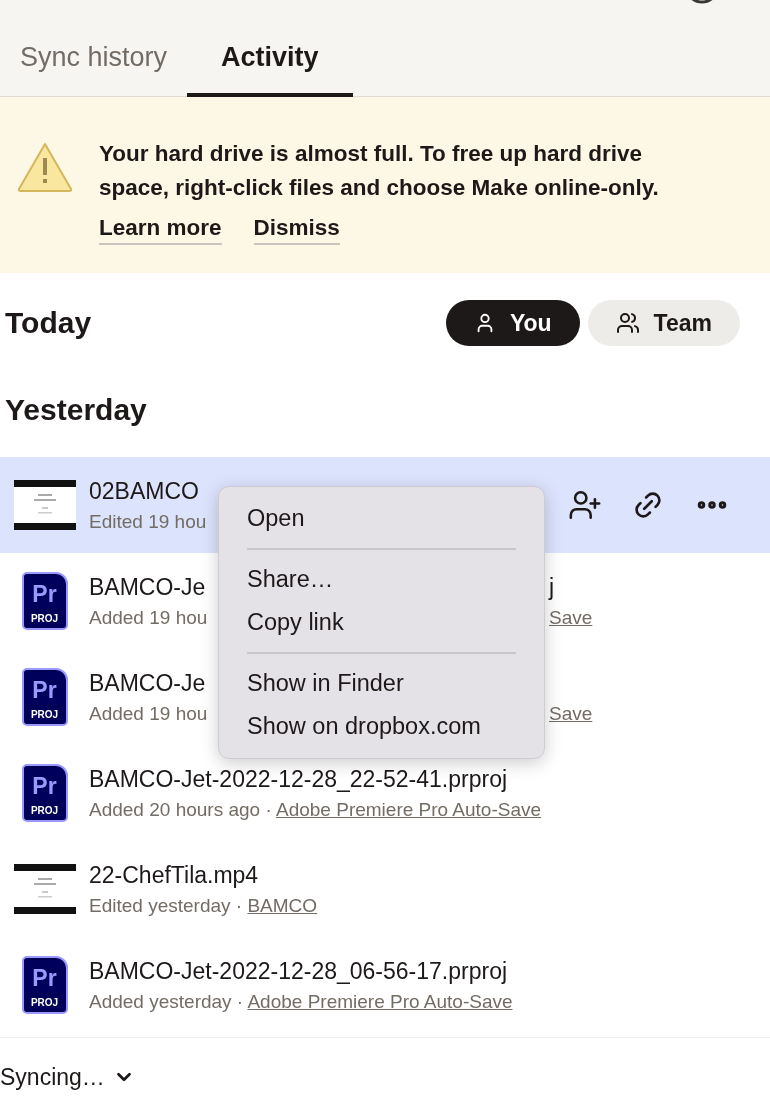 This screenshot has width=770, height=1116. I want to click on file-name: 02BAMCO, so click(144, 490).